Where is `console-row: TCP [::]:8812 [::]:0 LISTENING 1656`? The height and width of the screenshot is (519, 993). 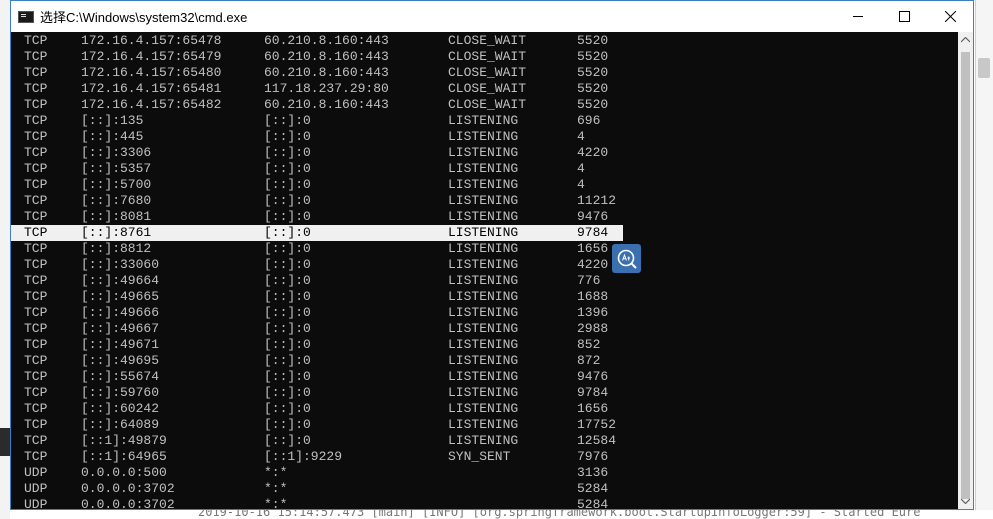 console-row: TCP [::]:8812 [::]:0 LISTENING 1656 is located at coordinates (317, 249).